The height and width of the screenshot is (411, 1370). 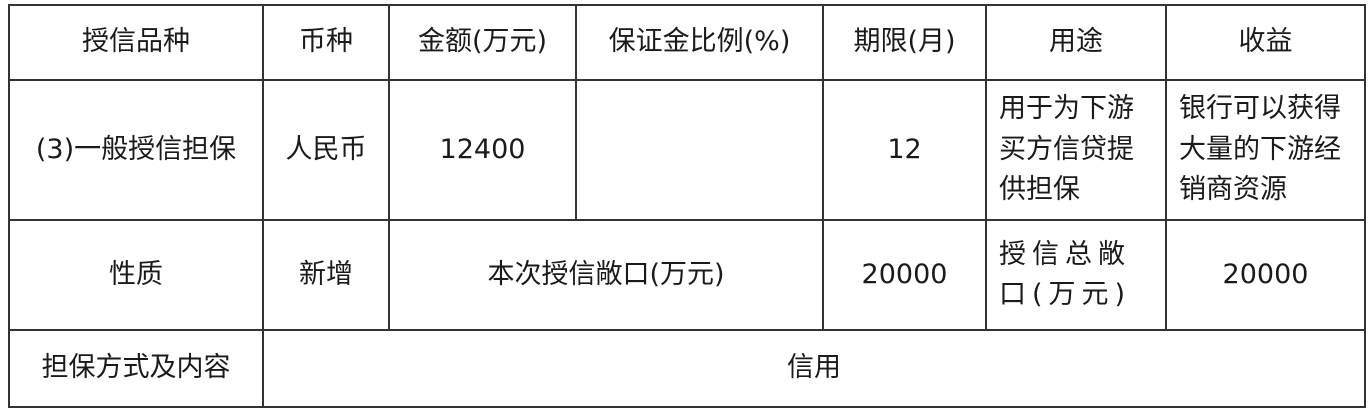 What do you see at coordinates (136, 368) in the screenshot?
I see `cell-guarantee-label: 担保方式及内容` at bounding box center [136, 368].